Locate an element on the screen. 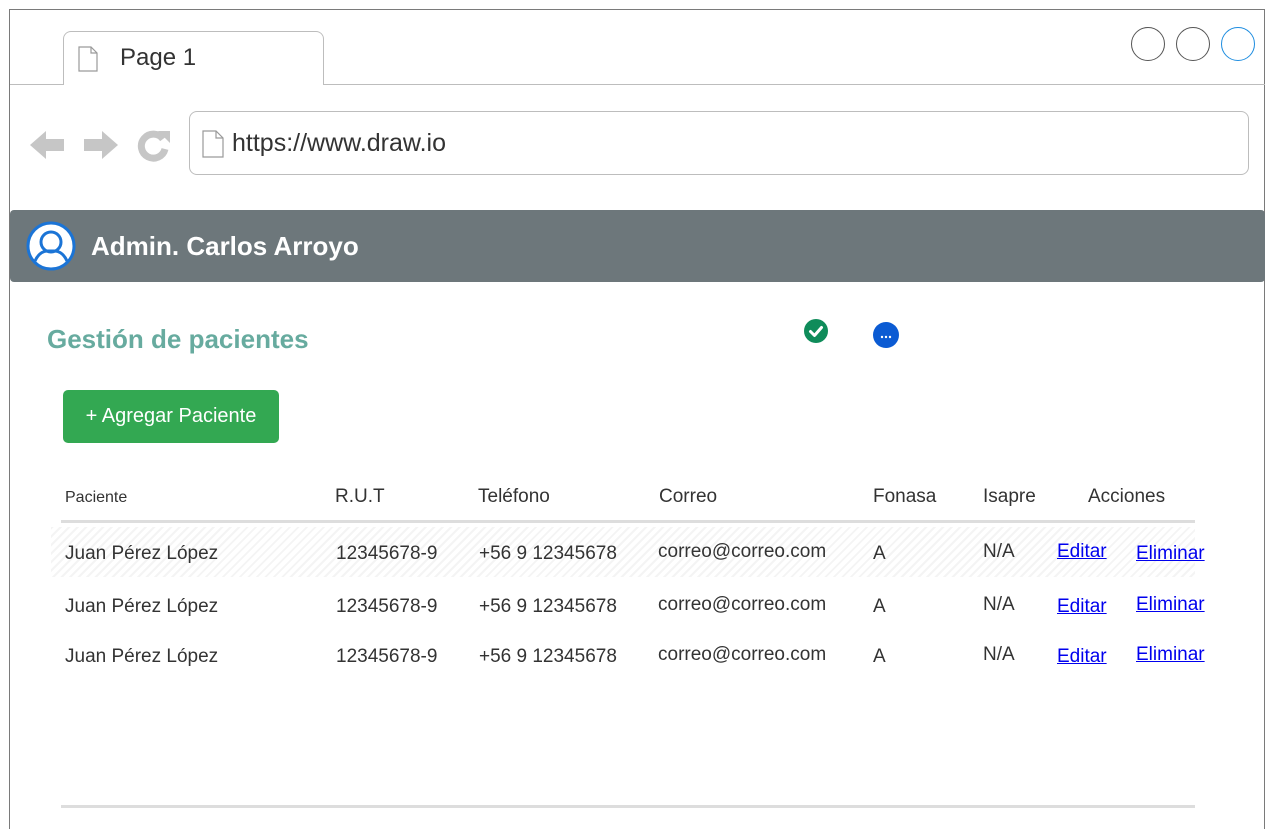 The image size is (1266, 829). column-header-telefono: Teléfono is located at coordinates (514, 496).